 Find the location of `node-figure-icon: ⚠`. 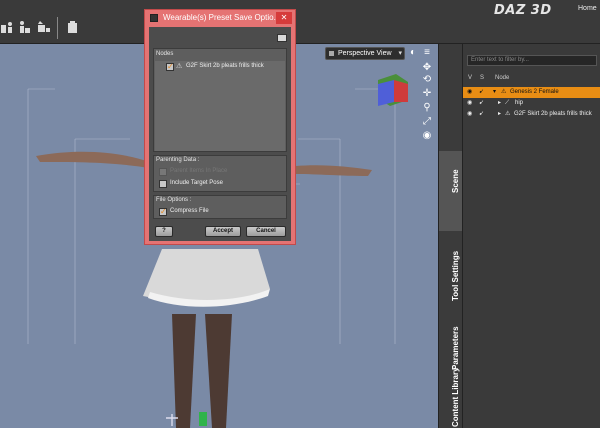

node-figure-icon: ⚠ is located at coordinates (179, 66).